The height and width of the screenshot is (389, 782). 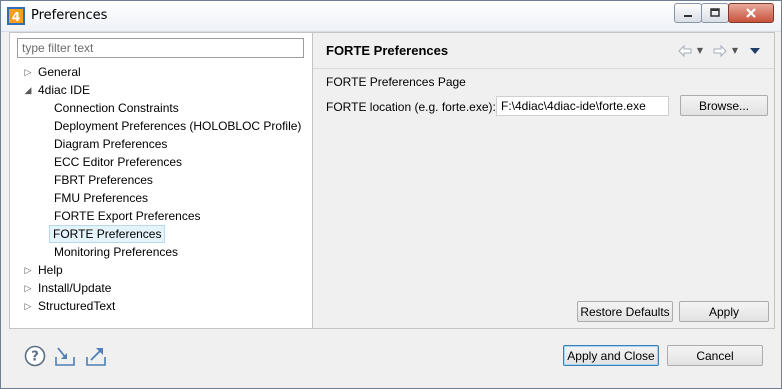 What do you see at coordinates (116, 252) in the screenshot?
I see `tree-item-label: Monitoring Preferences` at bounding box center [116, 252].